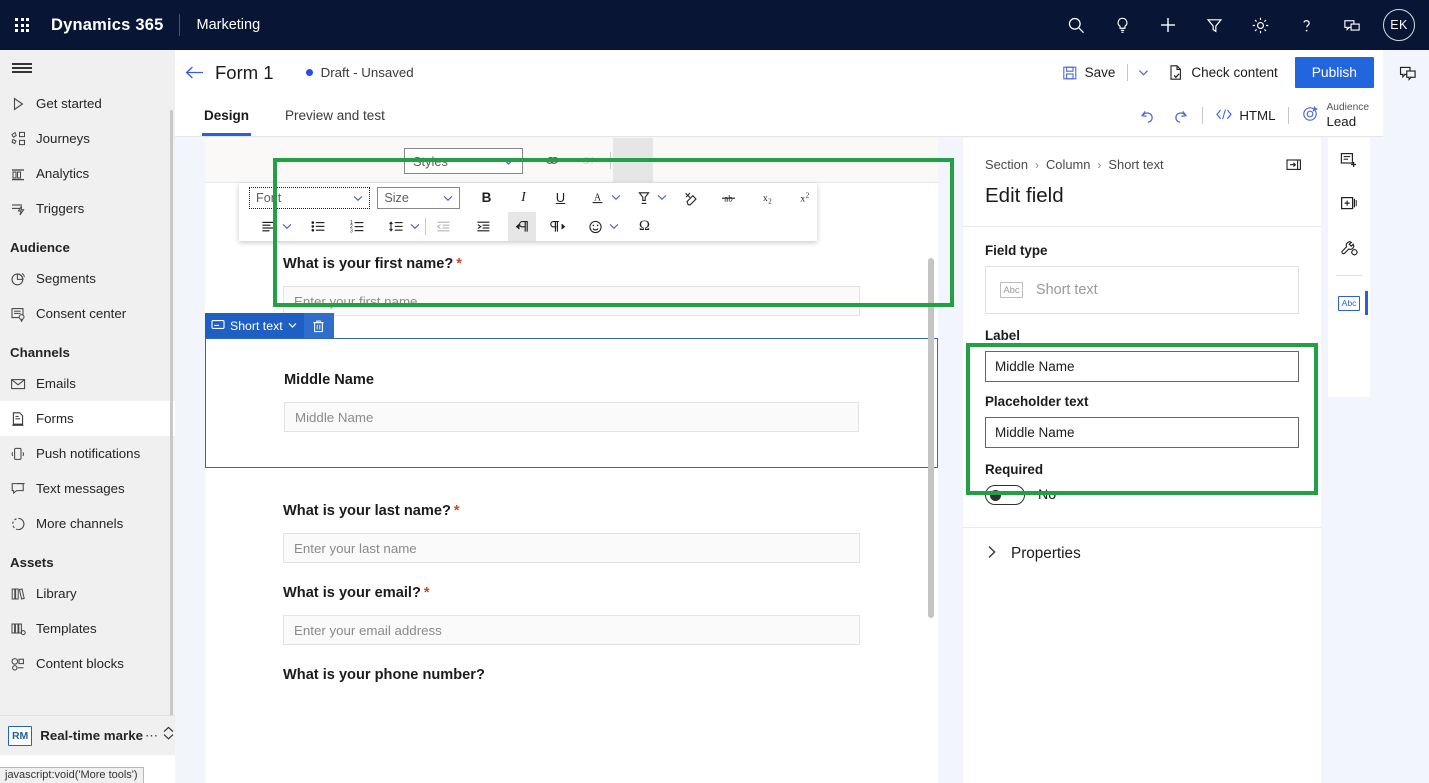 This screenshot has height=783, width=1429. What do you see at coordinates (1168, 25) in the screenshot?
I see `plus-icon` at bounding box center [1168, 25].